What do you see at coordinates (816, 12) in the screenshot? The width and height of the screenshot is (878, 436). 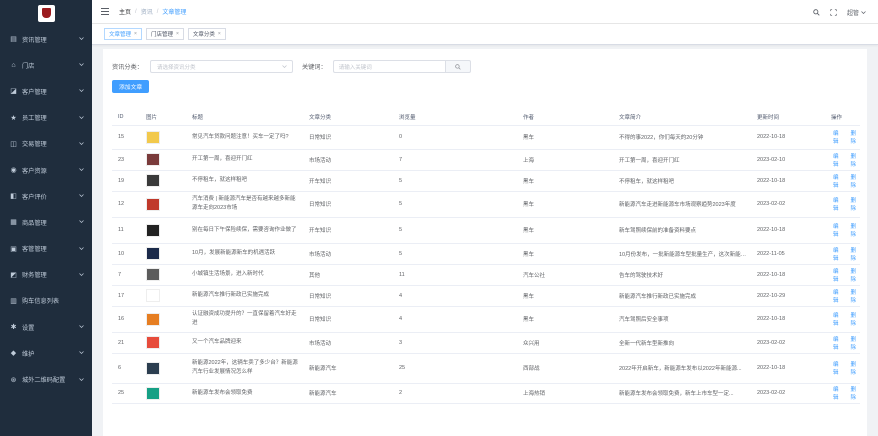 I see `search-icon` at bounding box center [816, 12].